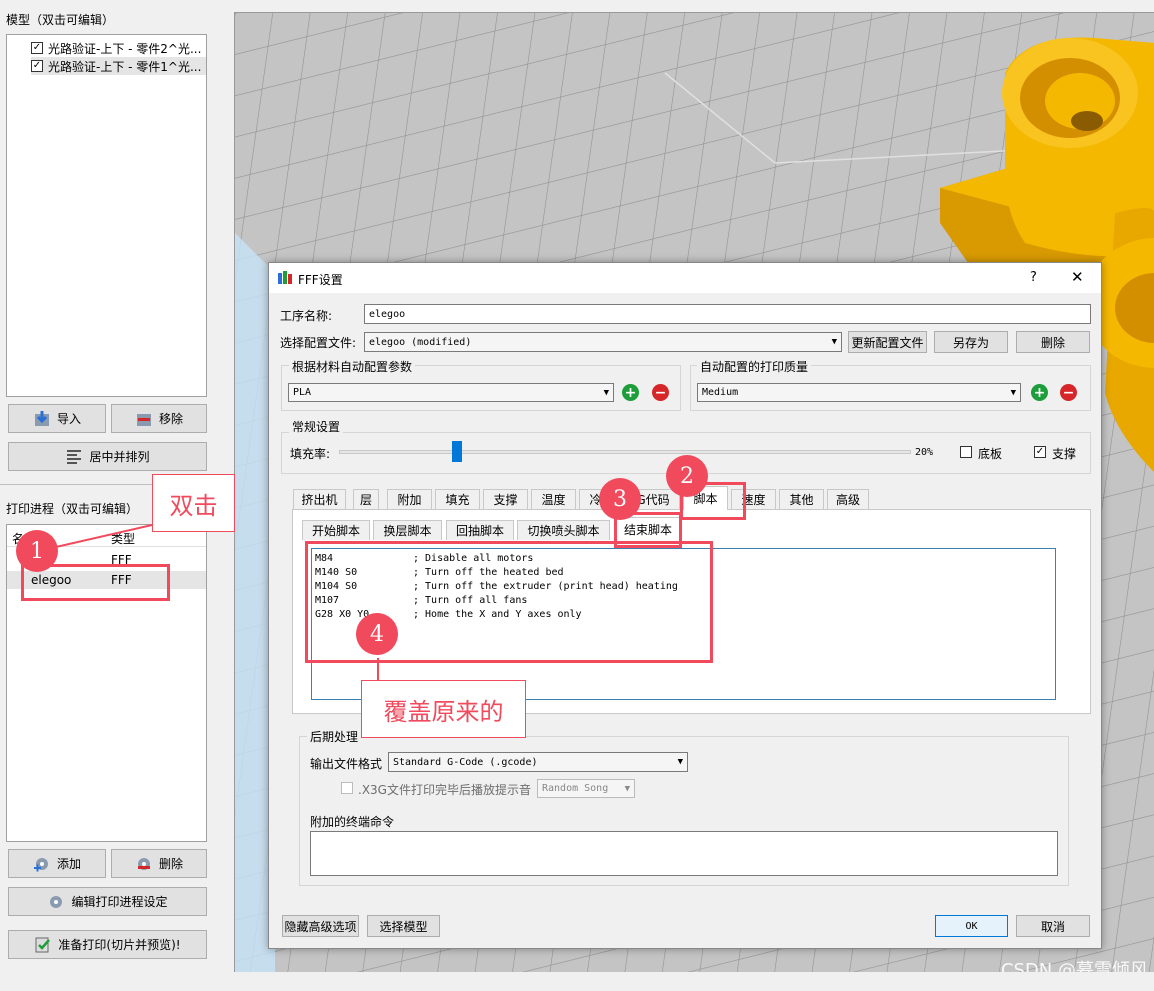  Describe the element at coordinates (56, 901) in the screenshot. I see `gear-icon` at that location.